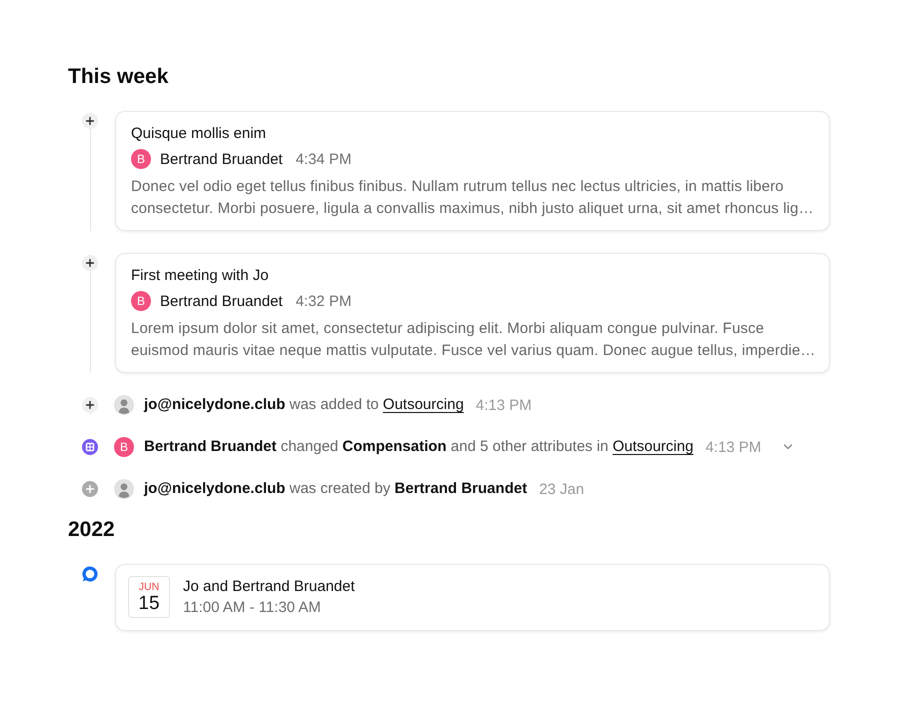  What do you see at coordinates (90, 574) in the screenshot?
I see `chat-bubble-icon` at bounding box center [90, 574].